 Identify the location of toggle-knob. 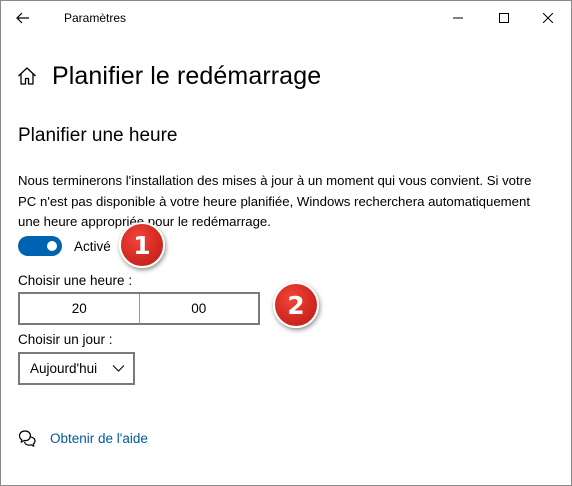
(52, 246).